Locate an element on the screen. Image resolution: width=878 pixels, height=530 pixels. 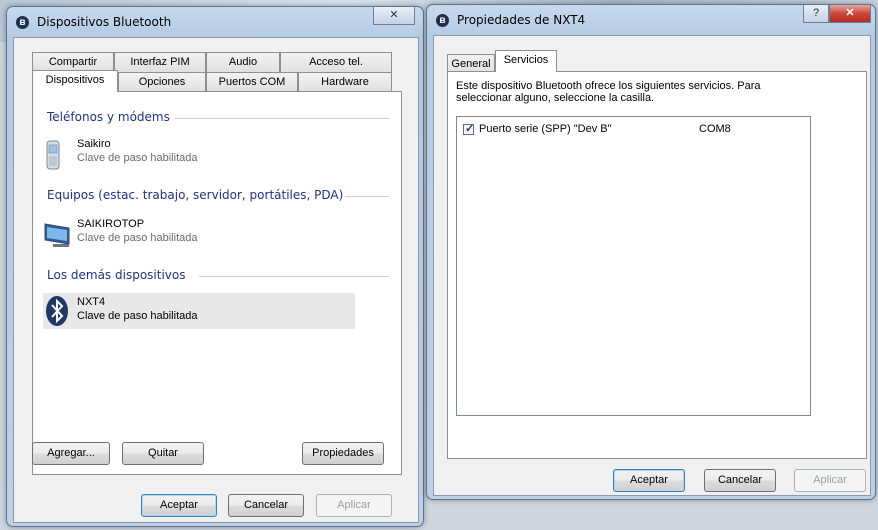
group-heading-phones: Teléfonos y módems is located at coordinates (108, 117).